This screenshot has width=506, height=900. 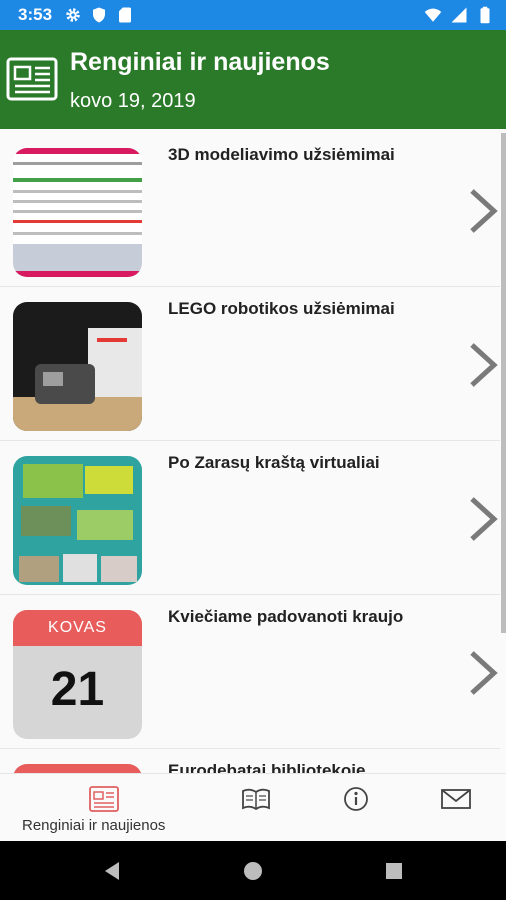 I want to click on nav-tab-label: Renginiai ir naujienos, so click(x=94, y=825).